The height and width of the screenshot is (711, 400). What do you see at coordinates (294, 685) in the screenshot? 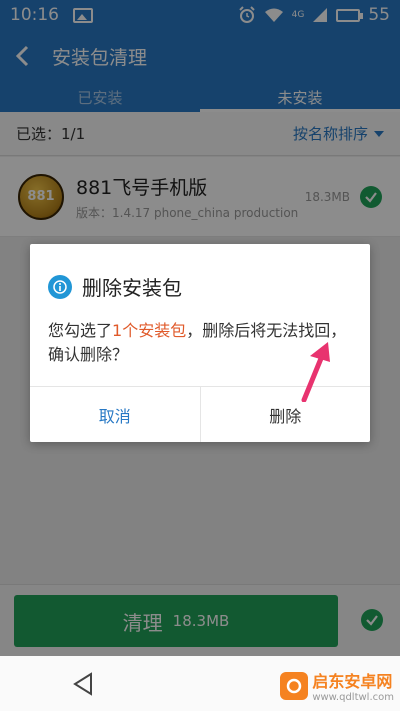
I see `watermark-logo-icon` at bounding box center [294, 685].